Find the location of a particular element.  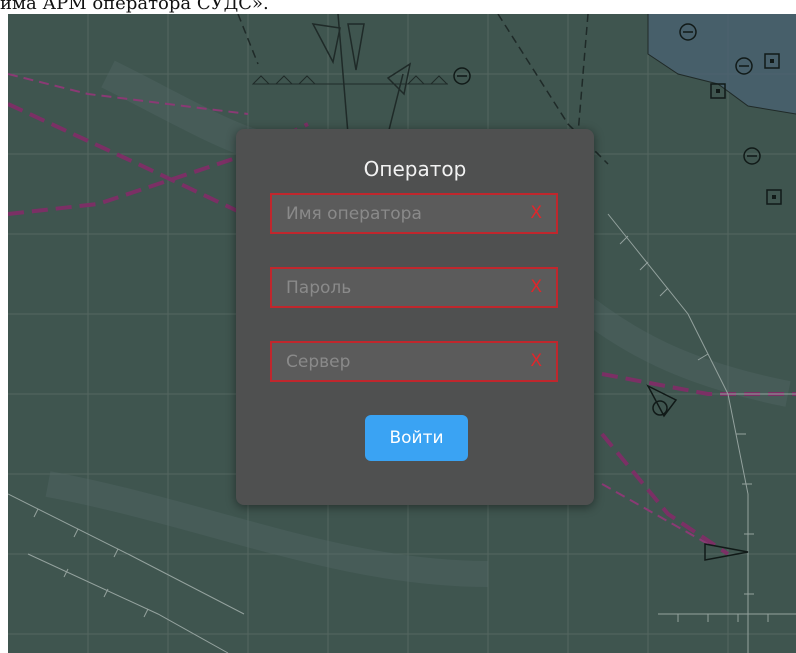

server-field: X is located at coordinates (414, 361).